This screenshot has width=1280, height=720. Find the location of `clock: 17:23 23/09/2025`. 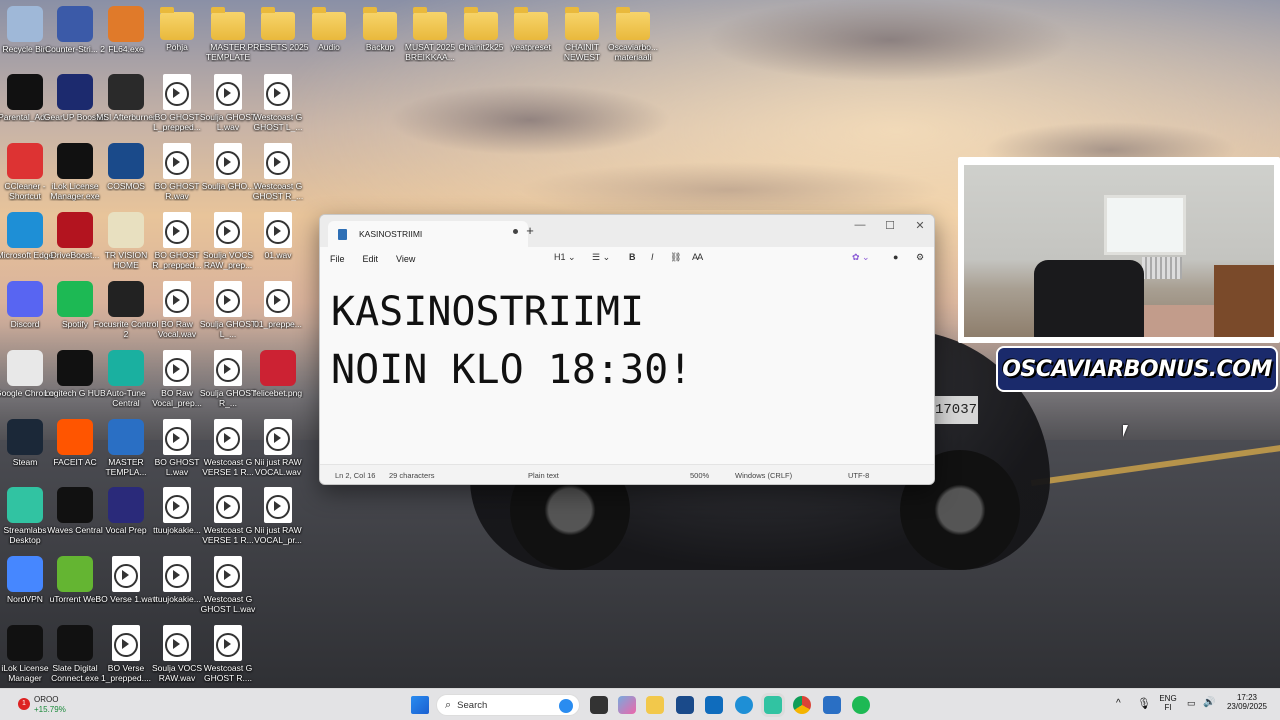

clock: 17:23 23/09/2025 is located at coordinates (1247, 702).